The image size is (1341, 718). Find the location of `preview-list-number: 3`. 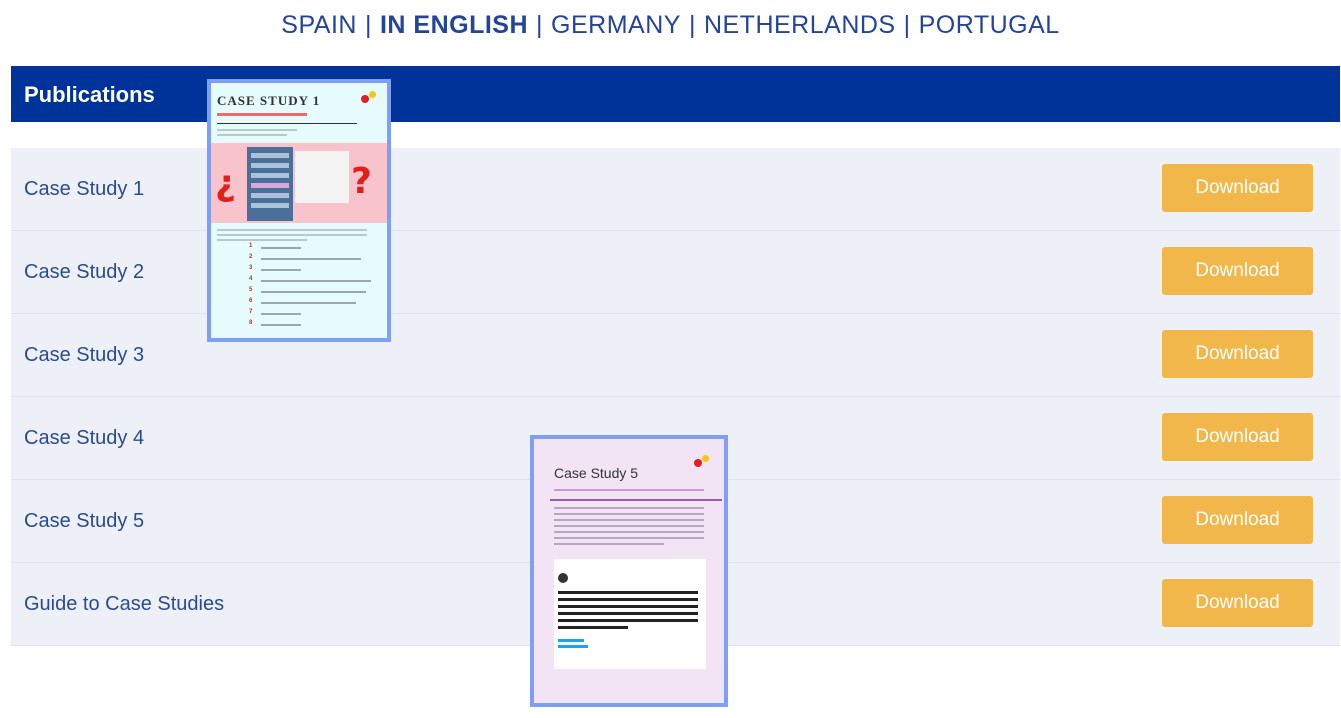

preview-list-number: 3 is located at coordinates (251, 268).